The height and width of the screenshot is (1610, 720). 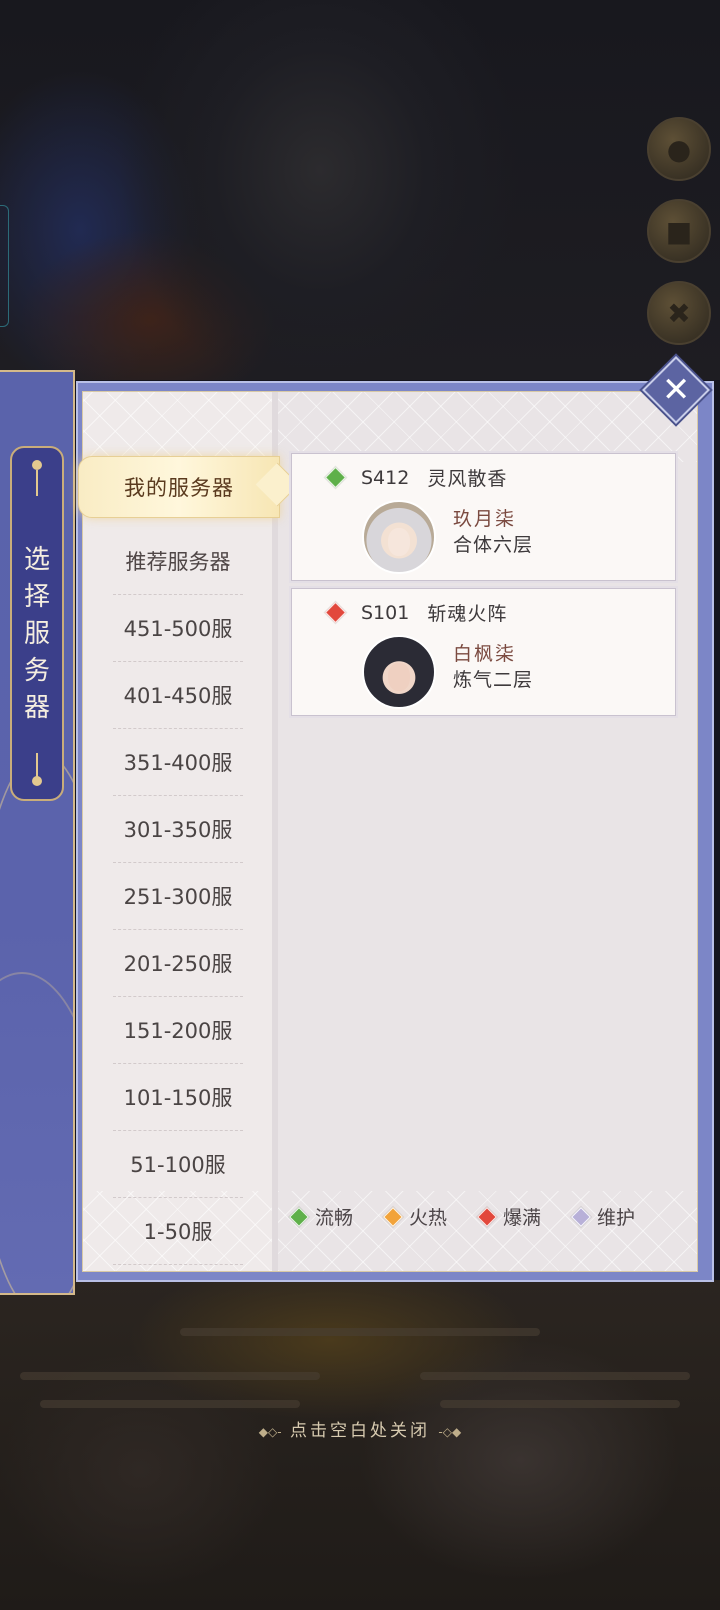 What do you see at coordinates (178, 1164) in the screenshot?
I see `category-item: 51-100服` at bounding box center [178, 1164].